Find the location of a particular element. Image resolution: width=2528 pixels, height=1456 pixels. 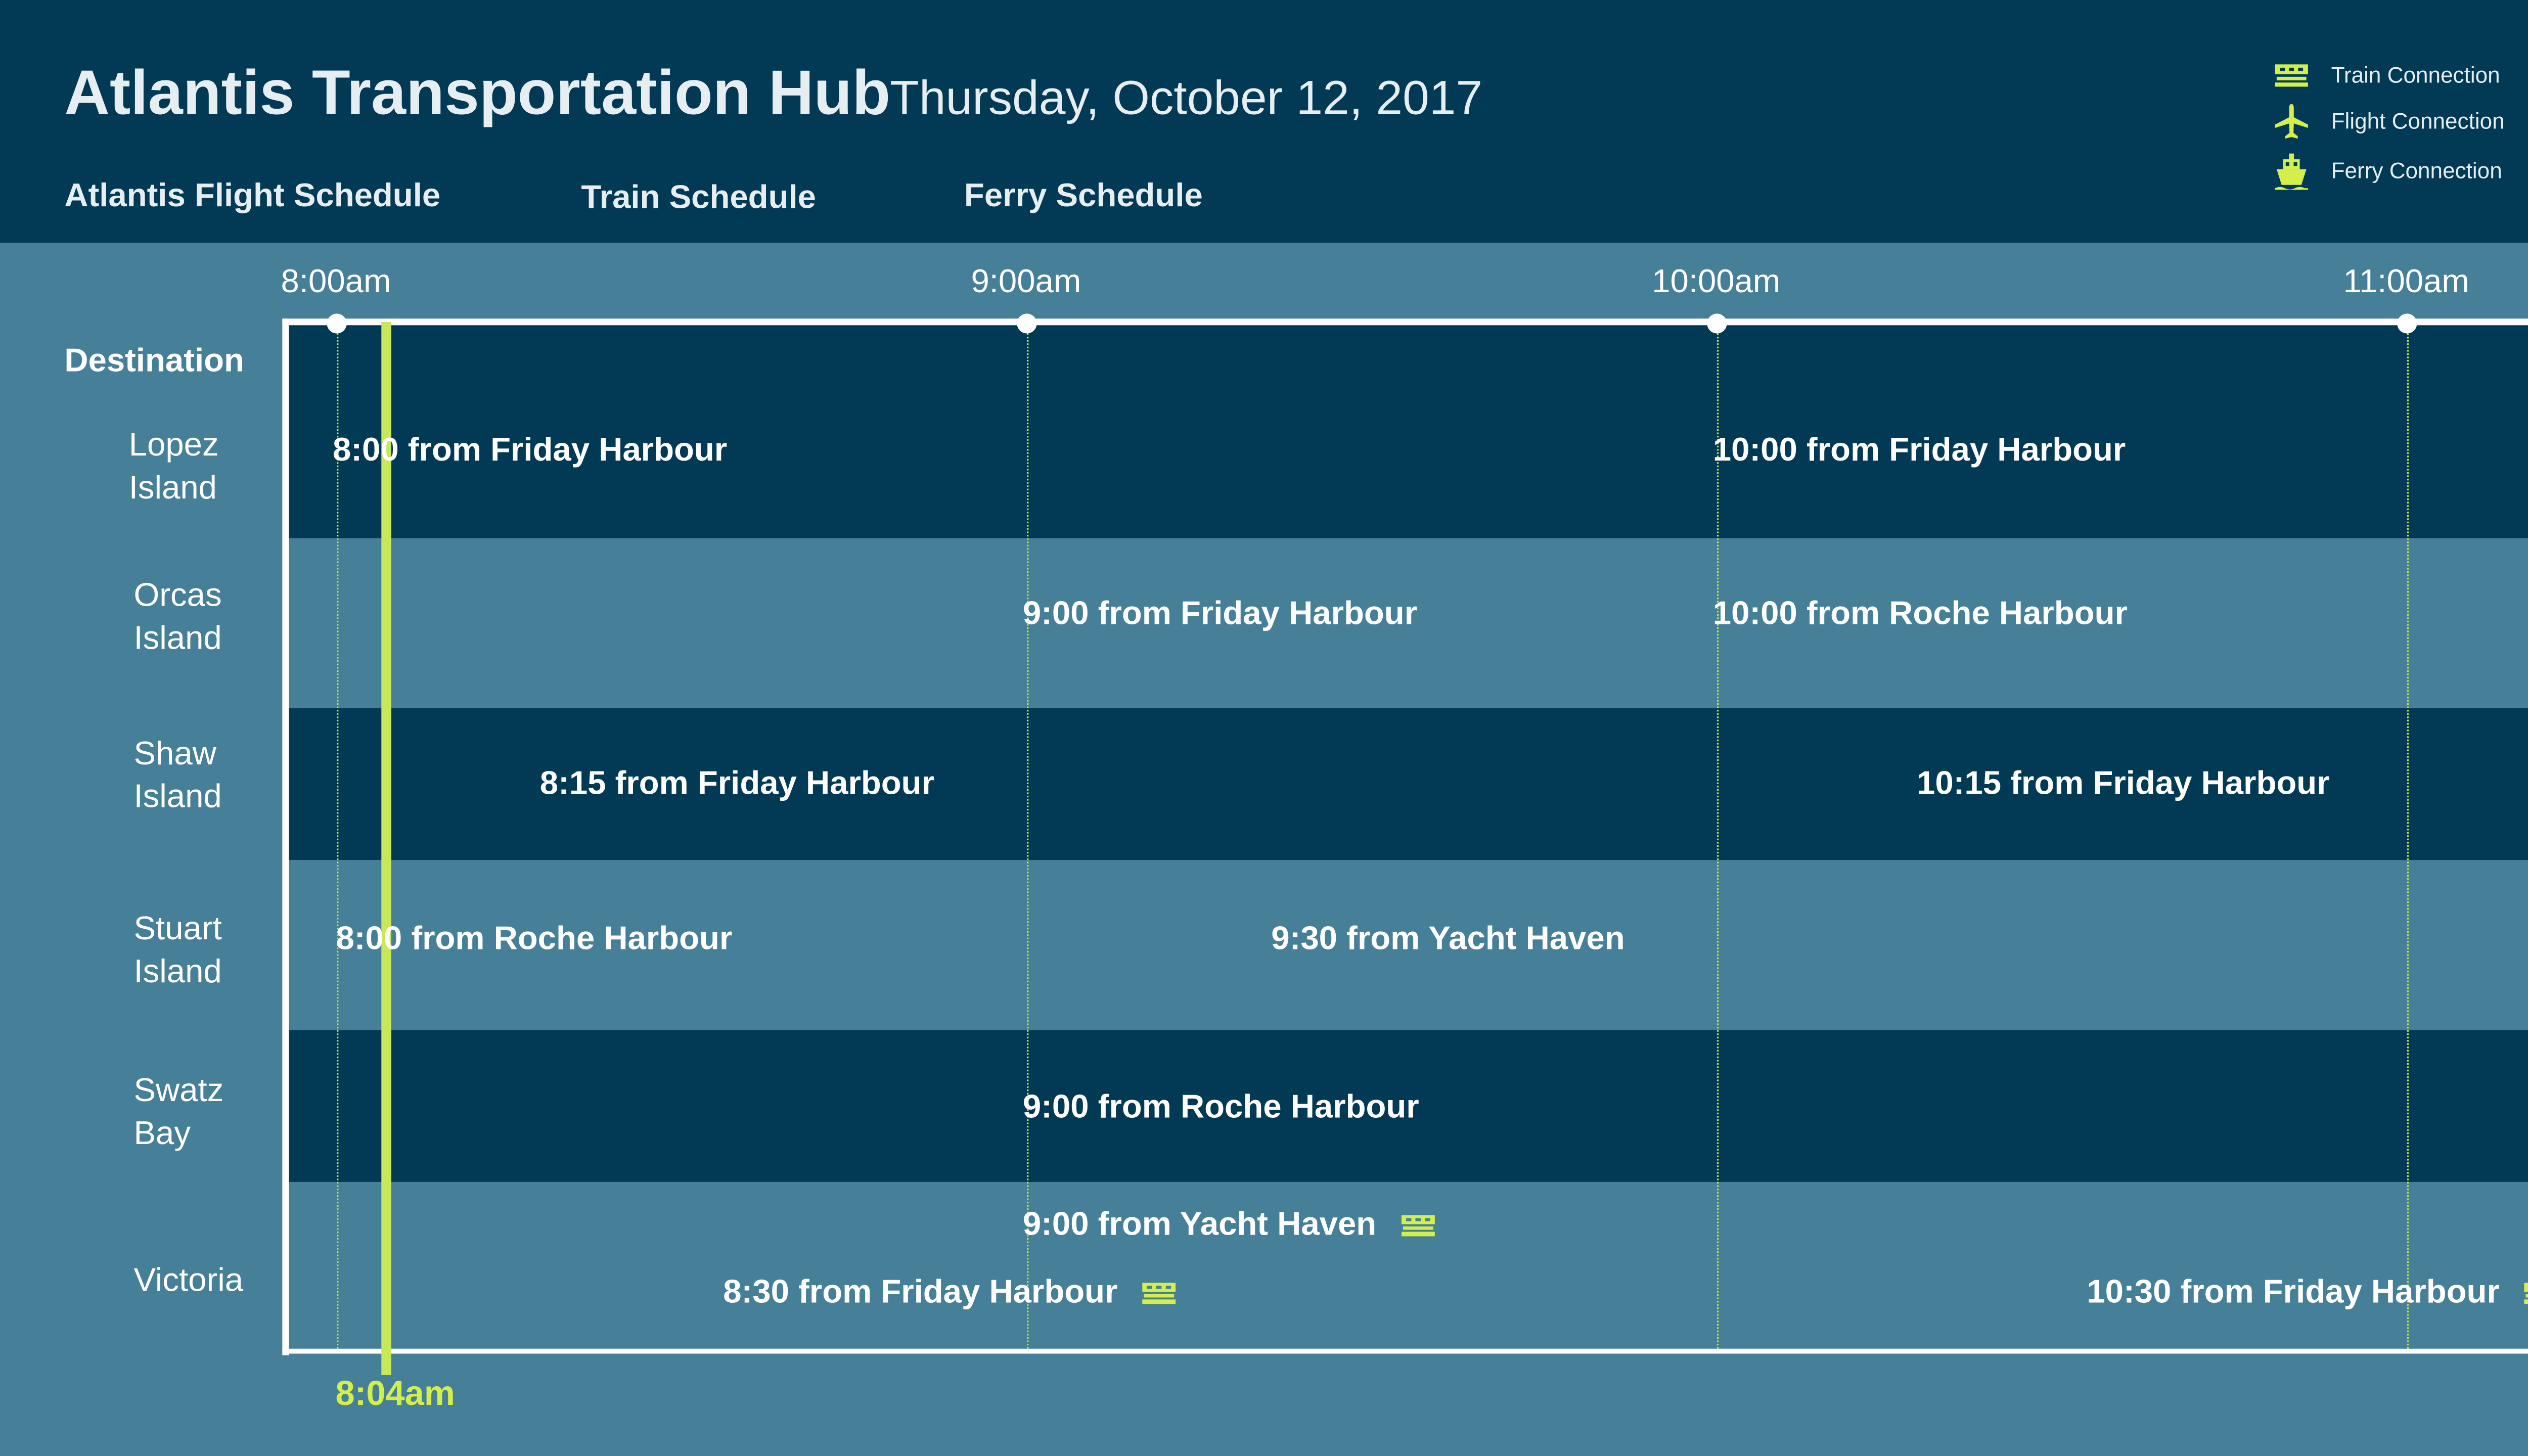

legend-ferry-label: Ferry Connection is located at coordinates (2416, 171).